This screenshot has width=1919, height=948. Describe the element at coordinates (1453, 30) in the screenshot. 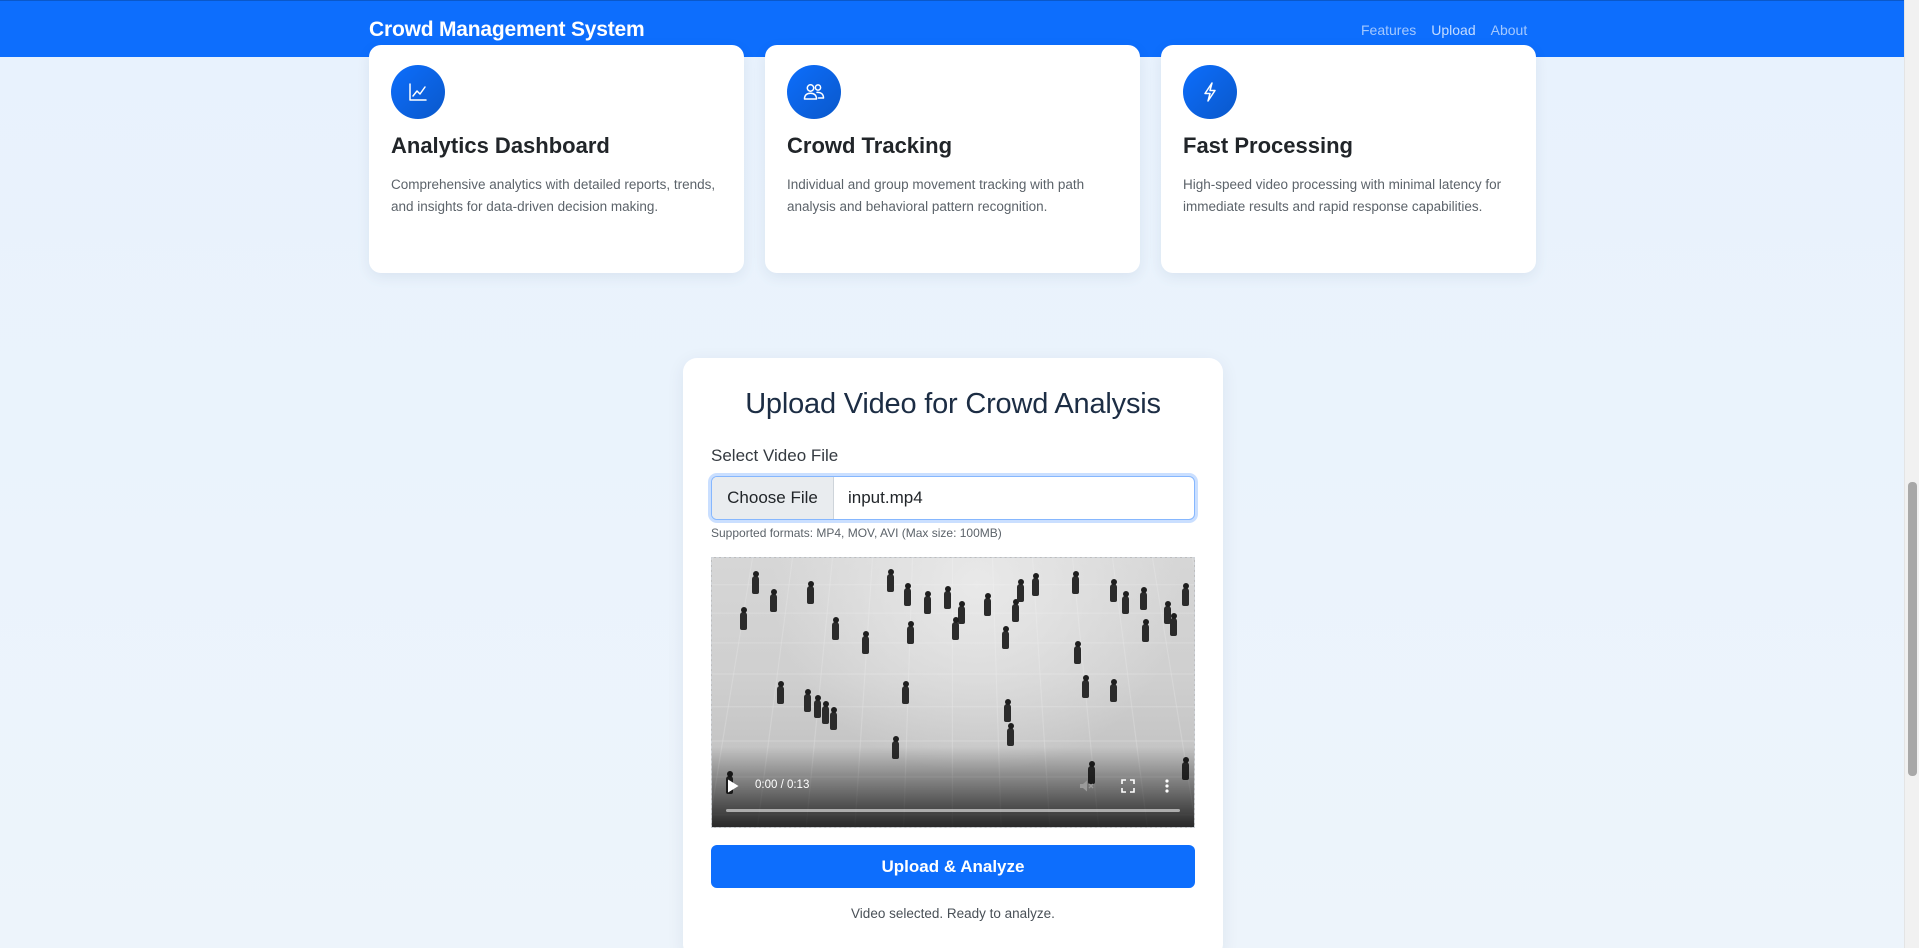

I see `nav-link-upload: Upload` at that location.